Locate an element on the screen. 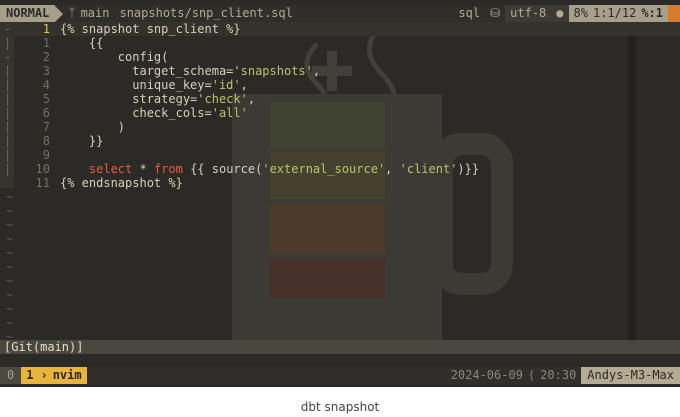  code-line: | 4 unique_key='id', is located at coordinates (340, 85).